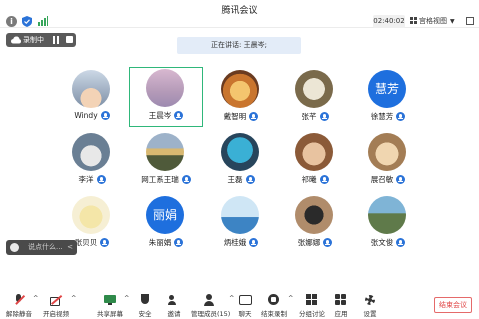 The image size is (479, 319). Describe the element at coordinates (110, 306) in the screenshot. I see `share-screen-button: 共享屏幕` at that location.